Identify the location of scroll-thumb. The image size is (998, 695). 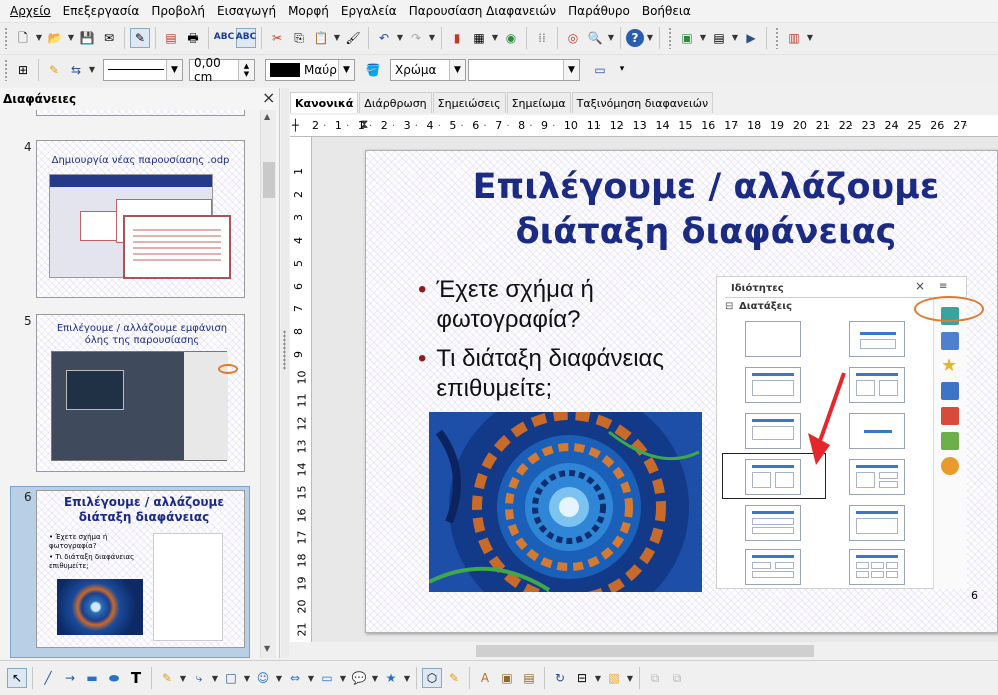
(645, 651).